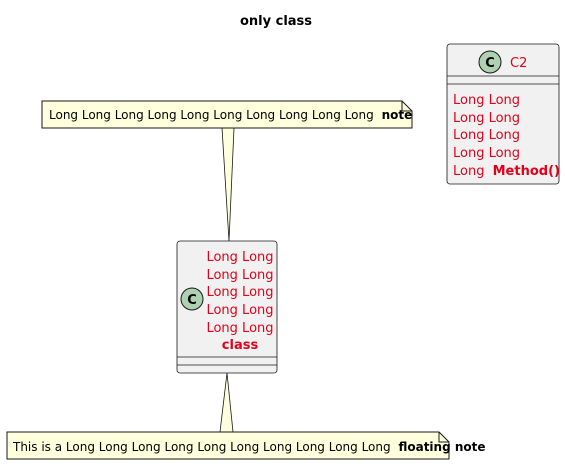 Image resolution: width=565 pixels, height=465 pixels. What do you see at coordinates (518, 63) in the screenshot?
I see `class-c2-name: C2` at bounding box center [518, 63].